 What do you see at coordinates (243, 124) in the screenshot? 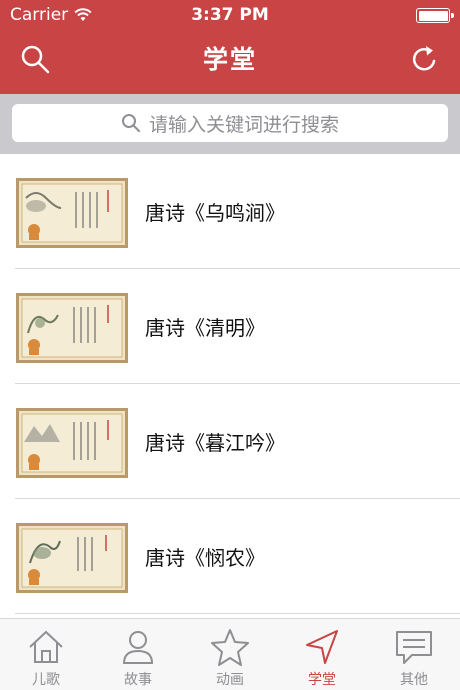
I see `search-placeholder: 请输入关键词进行搜索` at bounding box center [243, 124].